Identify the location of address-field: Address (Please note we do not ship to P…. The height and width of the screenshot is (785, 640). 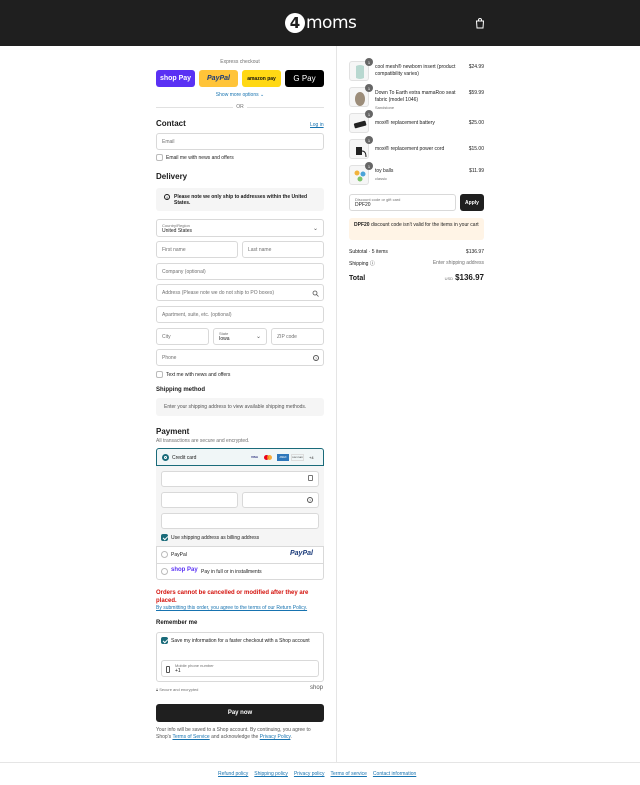
(240, 292).